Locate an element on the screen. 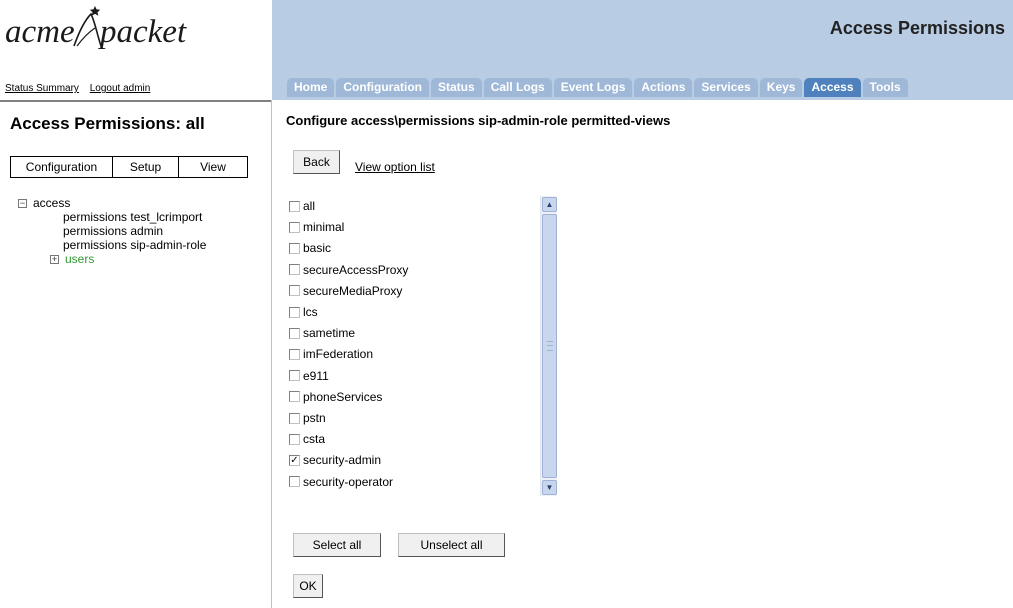  option-sametime: sametime is located at coordinates (322, 333).